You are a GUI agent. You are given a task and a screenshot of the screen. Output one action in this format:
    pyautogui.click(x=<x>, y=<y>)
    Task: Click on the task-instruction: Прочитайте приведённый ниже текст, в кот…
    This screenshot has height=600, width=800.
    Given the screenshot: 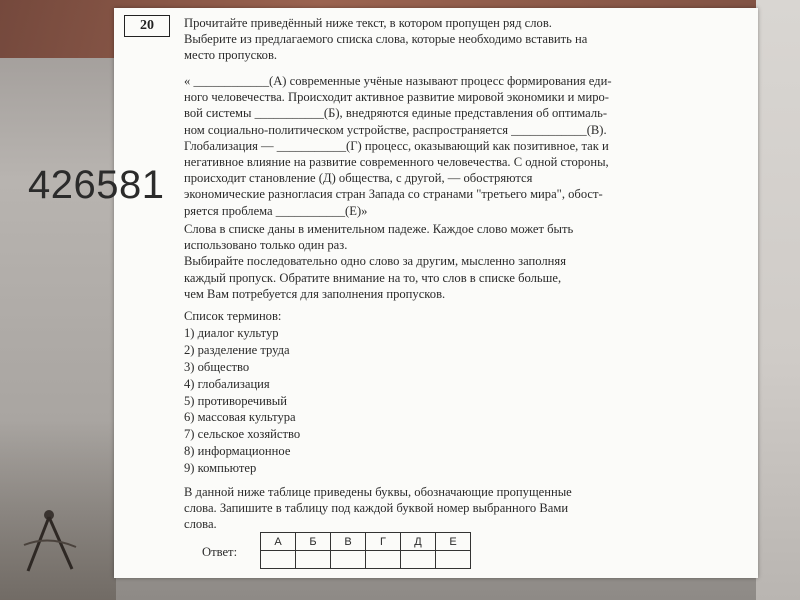 What is the action you would take?
    pyautogui.click(x=466, y=39)
    